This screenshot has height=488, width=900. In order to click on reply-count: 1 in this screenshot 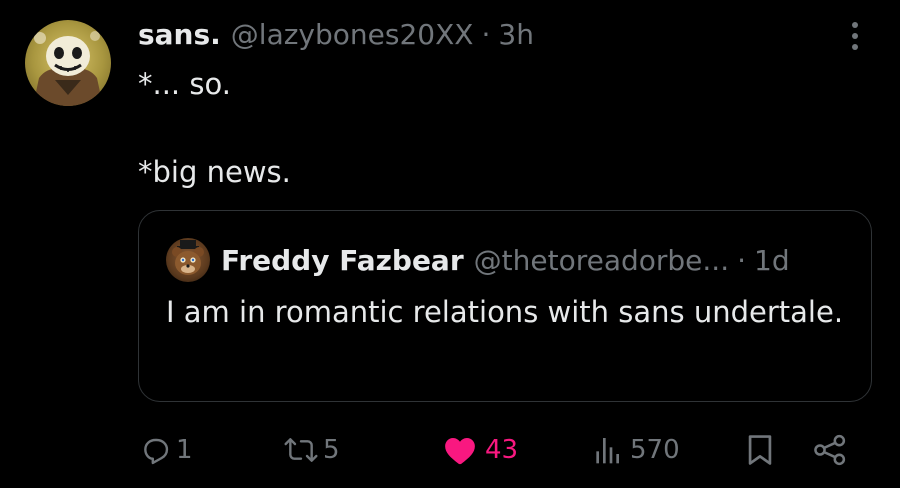, I will do `click(184, 450)`.